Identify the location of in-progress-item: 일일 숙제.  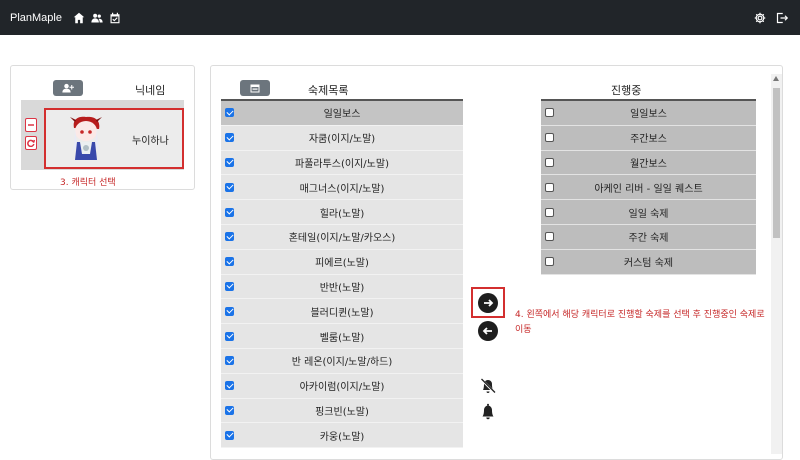
(648, 212).